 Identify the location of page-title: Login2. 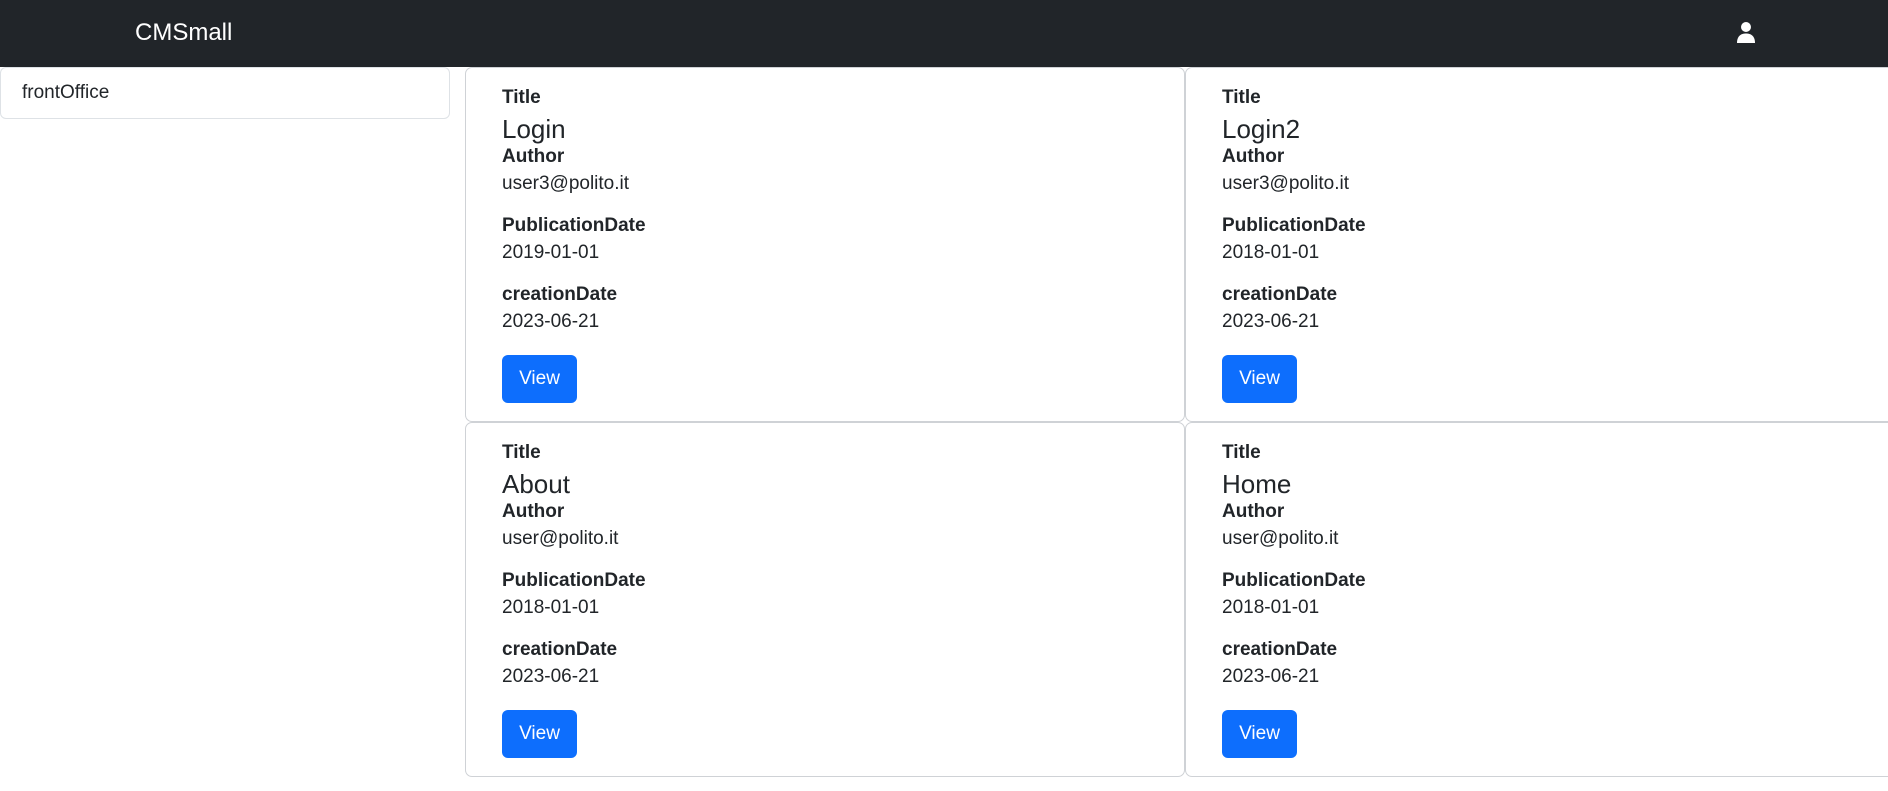
(1261, 129).